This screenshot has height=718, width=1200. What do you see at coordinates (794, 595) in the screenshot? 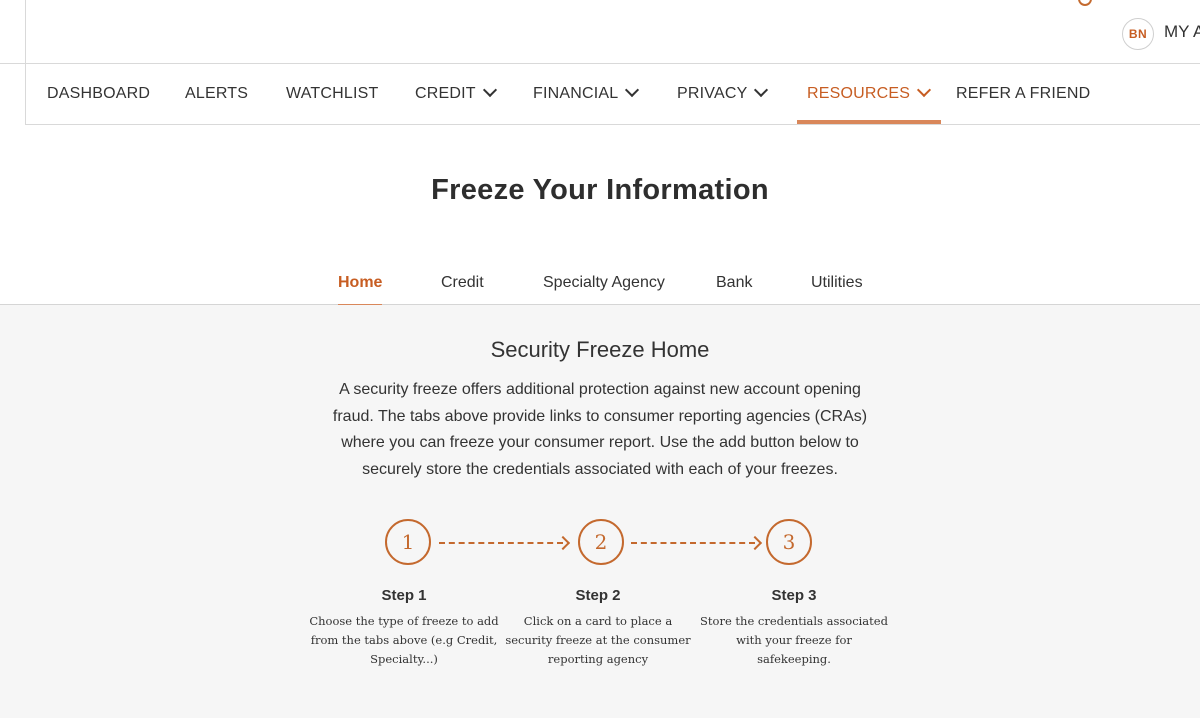
I see `step-3-title: Step 3` at bounding box center [794, 595].